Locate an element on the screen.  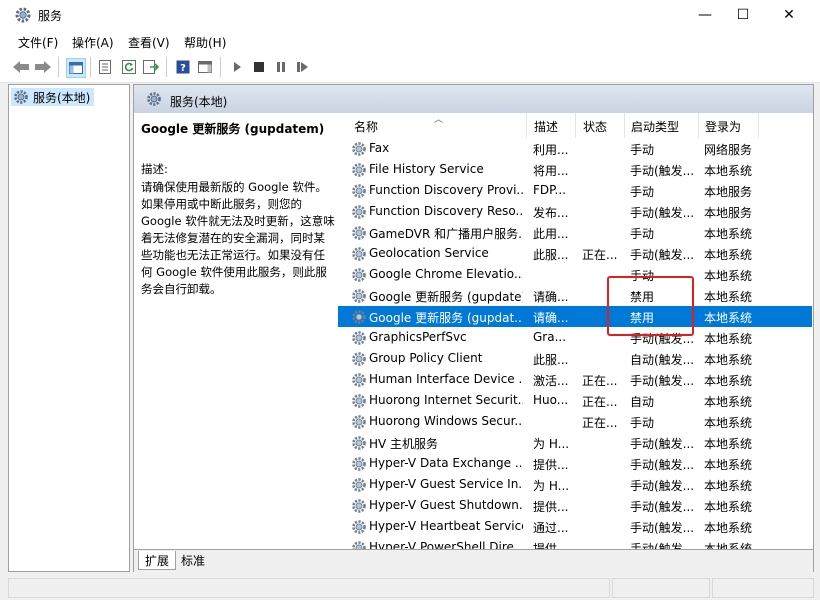
column-header-status: 状态 is located at coordinates (595, 126).